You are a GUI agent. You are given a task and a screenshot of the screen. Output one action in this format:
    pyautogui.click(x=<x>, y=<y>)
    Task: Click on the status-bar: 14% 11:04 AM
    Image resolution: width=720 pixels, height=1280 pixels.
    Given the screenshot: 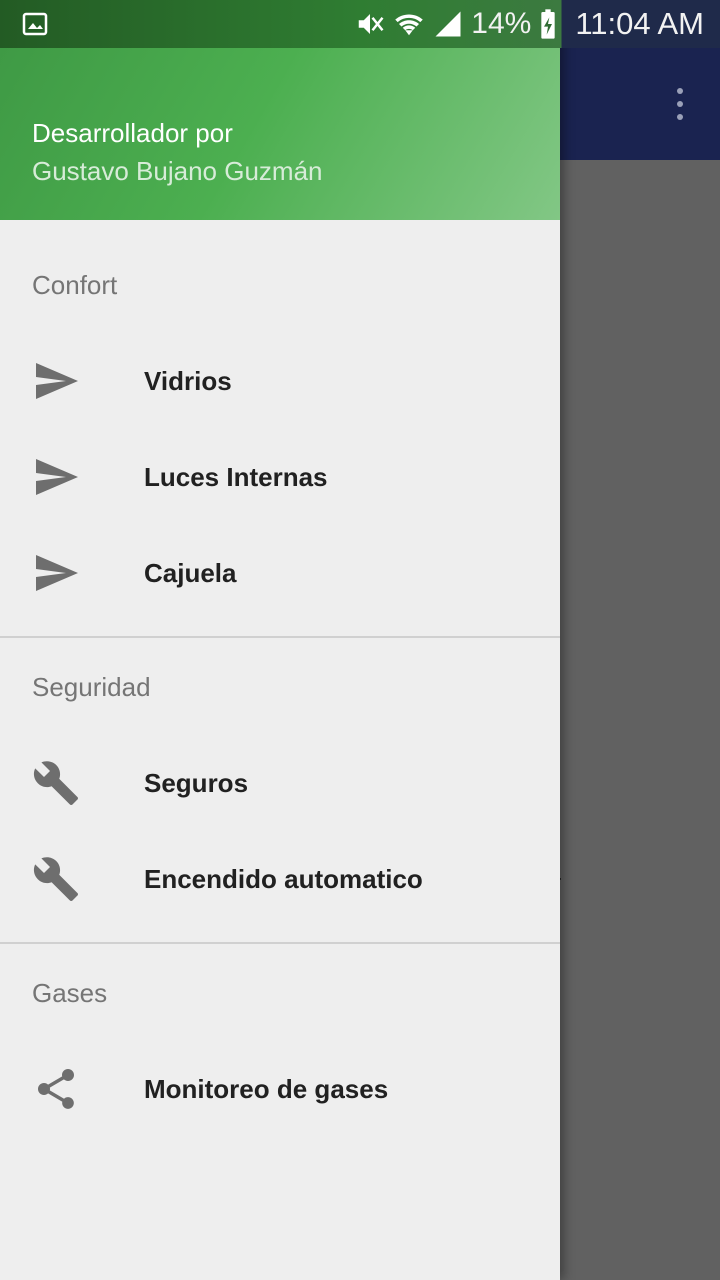 What is the action you would take?
    pyautogui.click(x=360, y=24)
    